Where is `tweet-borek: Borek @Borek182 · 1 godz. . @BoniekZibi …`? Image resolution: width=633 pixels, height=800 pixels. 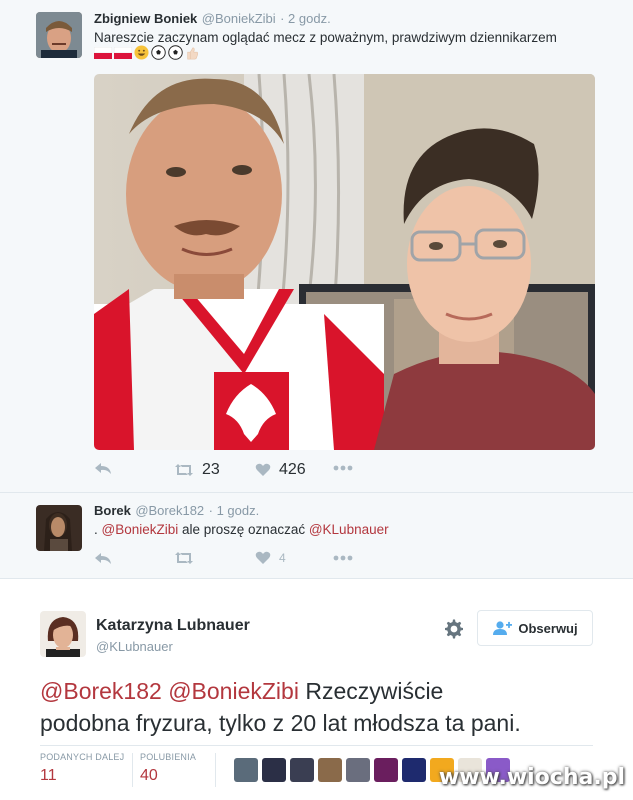 tweet-borek: Borek @Borek182 · 1 godz. . @BoniekZibi … is located at coordinates (316, 535).